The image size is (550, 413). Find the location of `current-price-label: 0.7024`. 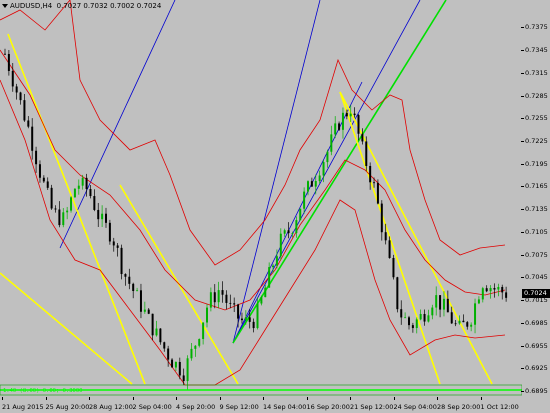

current-price-label: 0.7024 is located at coordinates (536, 294).